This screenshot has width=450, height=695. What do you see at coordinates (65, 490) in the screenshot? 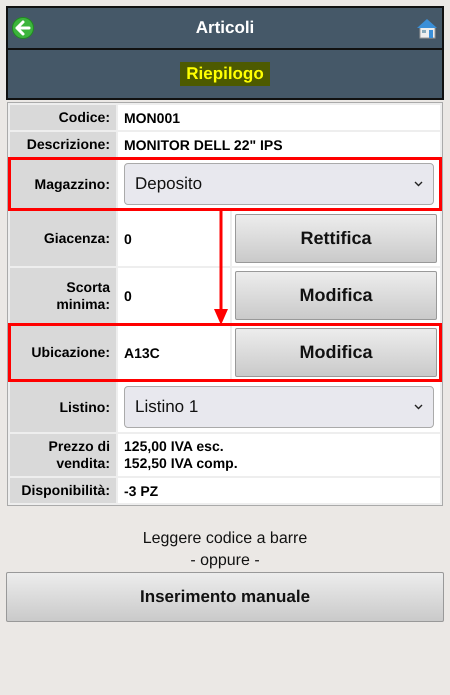
I see `field-label: Disponibilità:` at bounding box center [65, 490].